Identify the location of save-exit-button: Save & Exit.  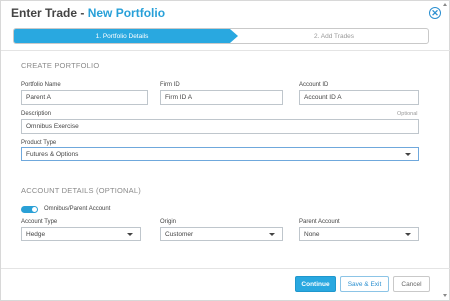
(364, 284).